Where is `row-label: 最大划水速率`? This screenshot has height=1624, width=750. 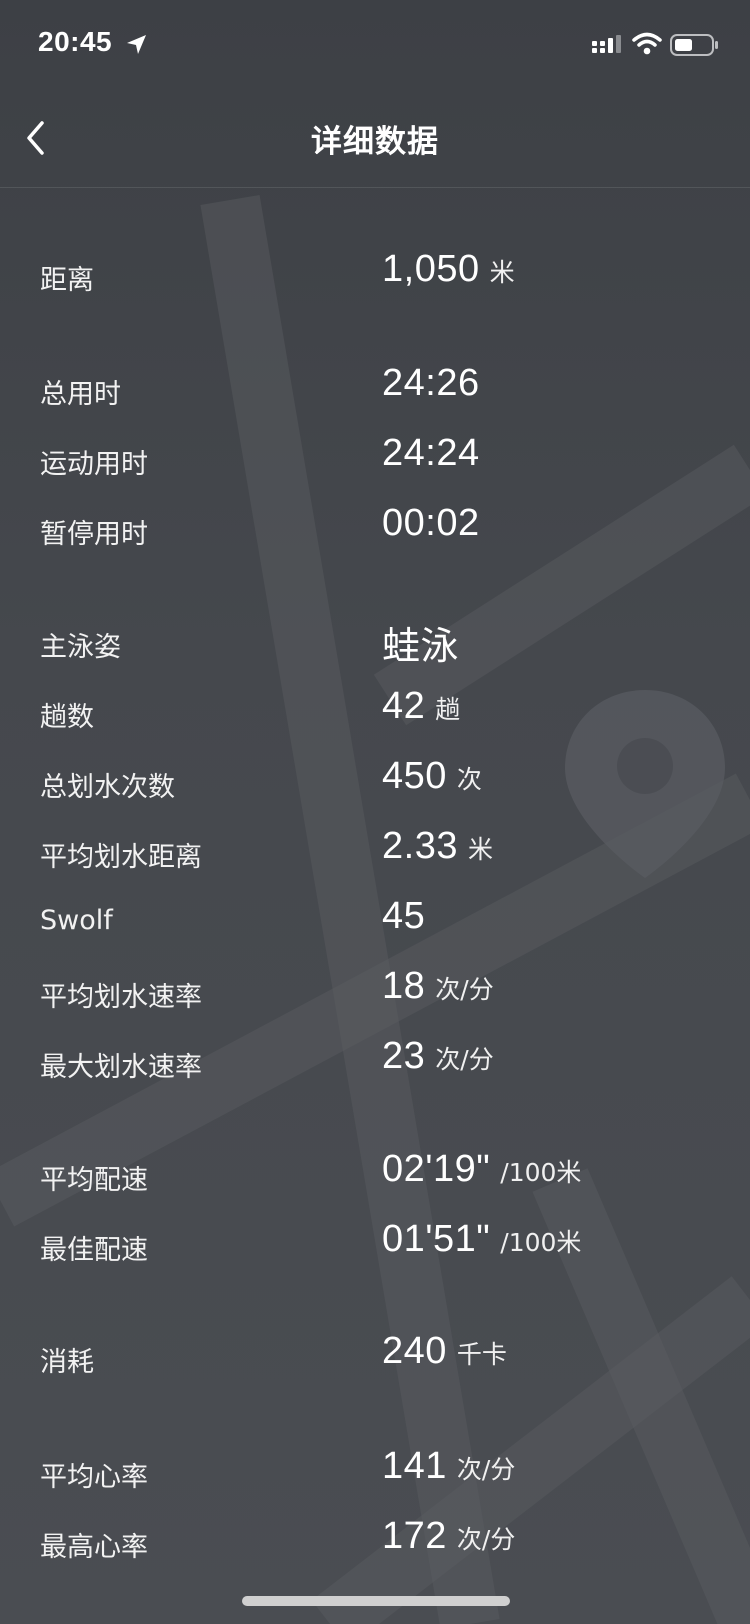 row-label: 最大划水速率 is located at coordinates (121, 1067).